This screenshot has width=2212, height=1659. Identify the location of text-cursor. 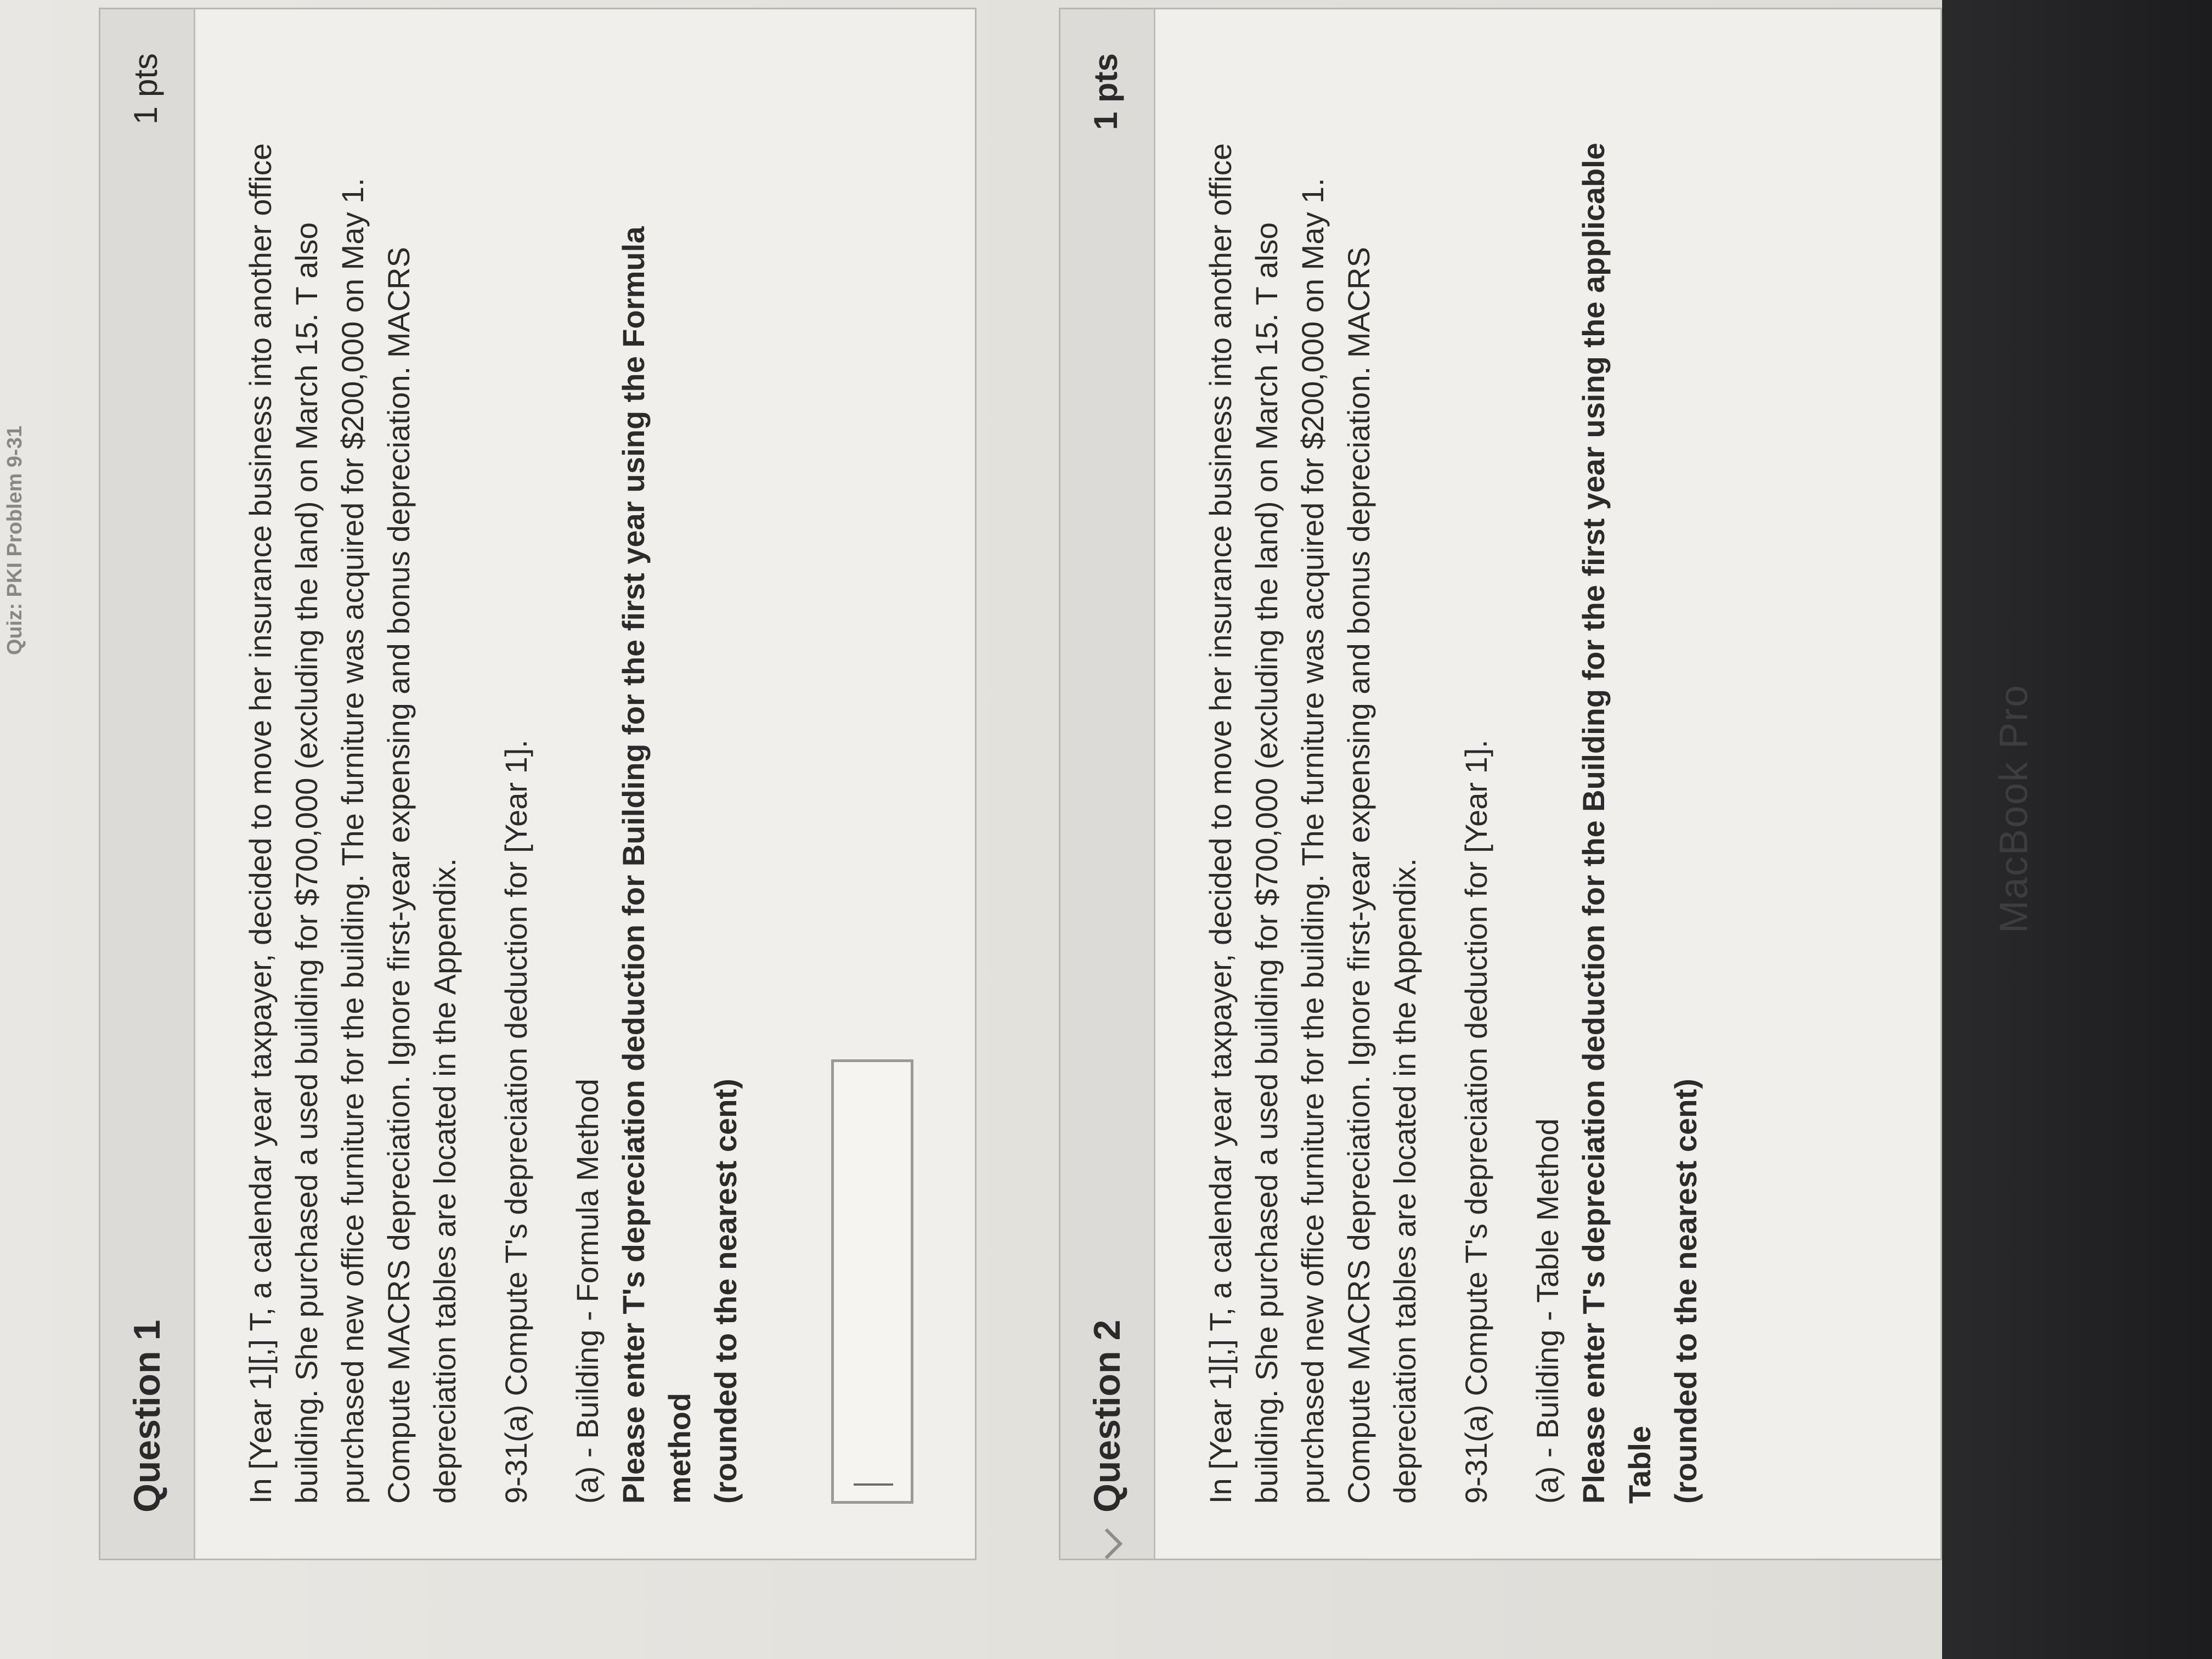
(873, 1485).